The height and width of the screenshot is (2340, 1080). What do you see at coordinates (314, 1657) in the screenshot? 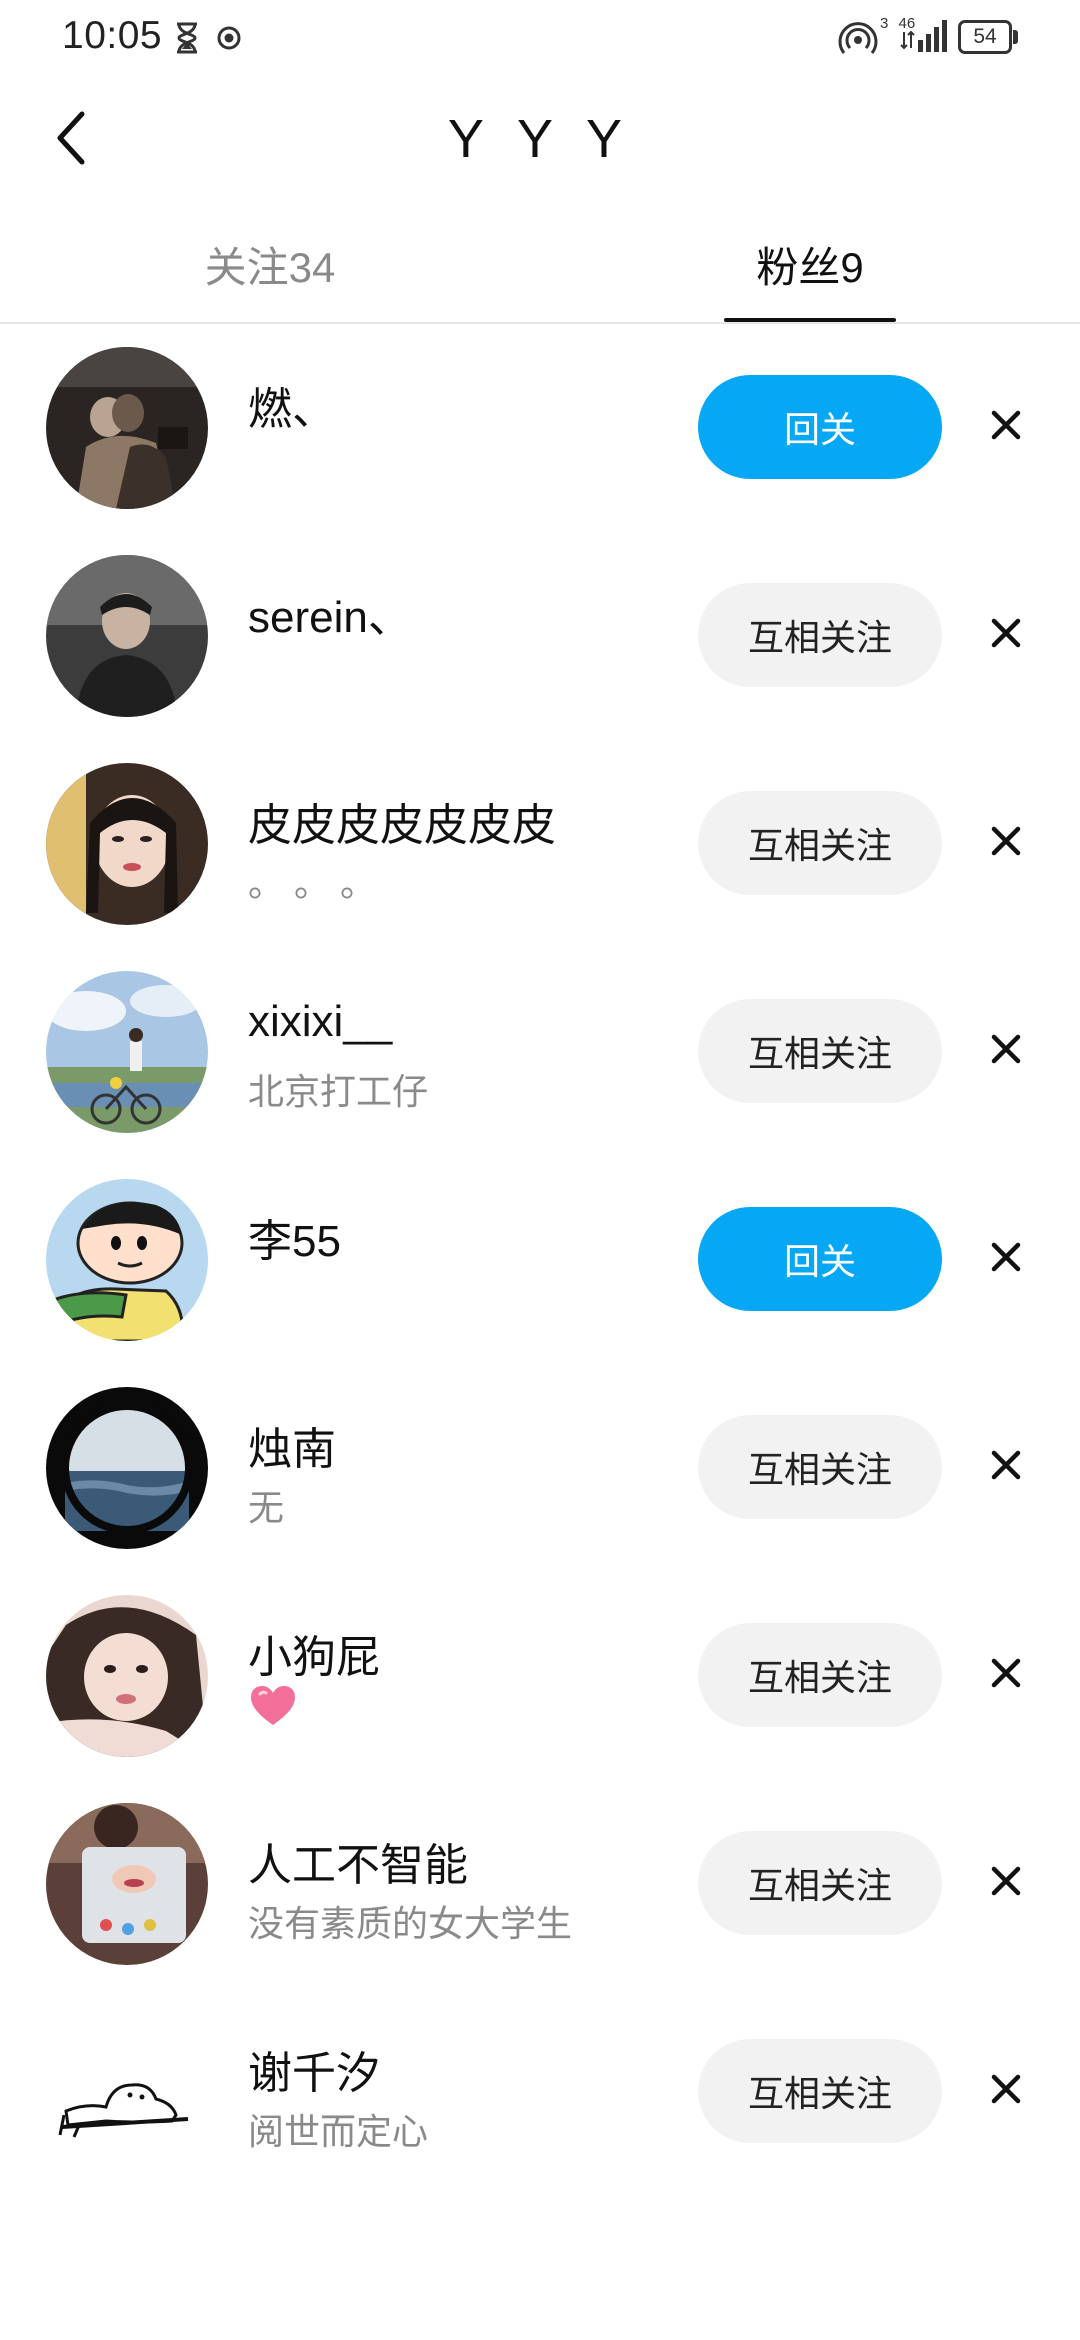
I see `user-name: 小狗屁` at bounding box center [314, 1657].